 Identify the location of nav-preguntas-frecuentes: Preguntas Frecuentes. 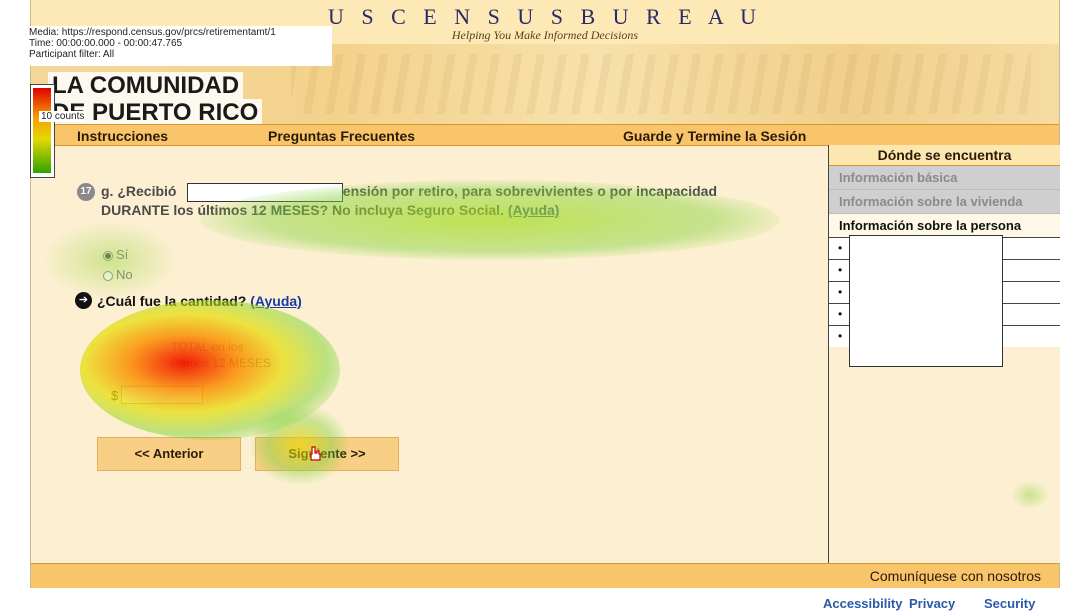
(341, 136).